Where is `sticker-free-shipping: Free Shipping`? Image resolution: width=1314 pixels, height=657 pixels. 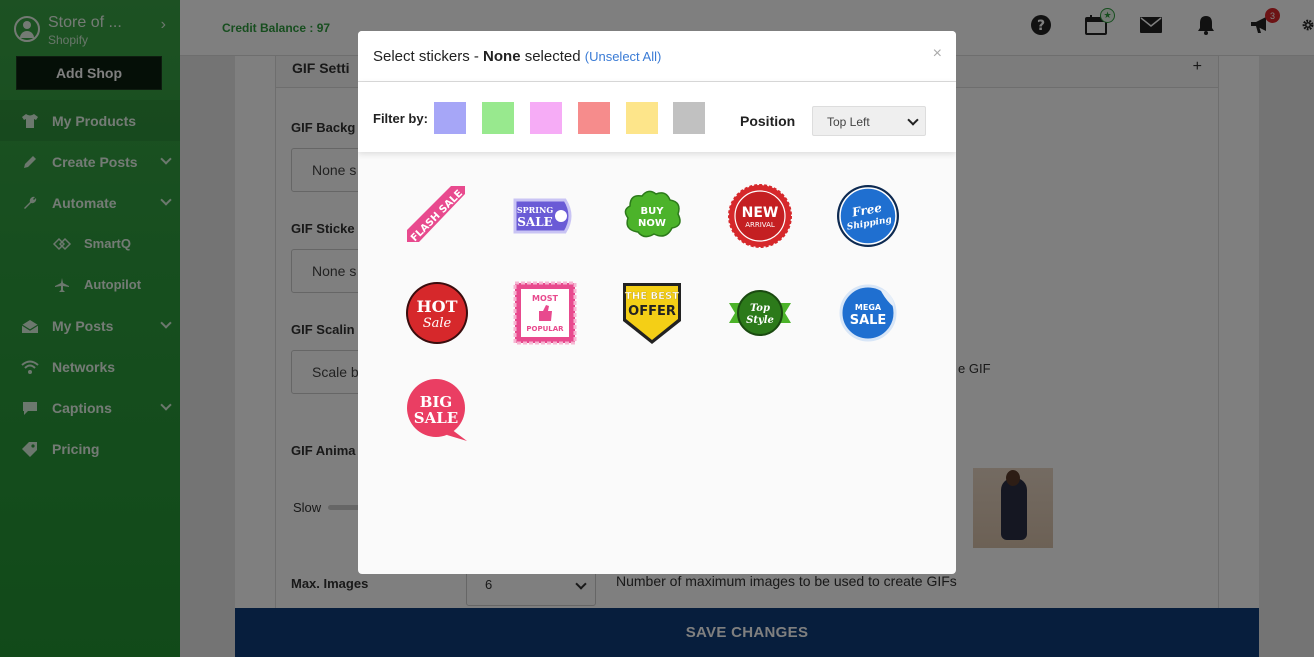
sticker-free-shipping: Free Shipping is located at coordinates (868, 216).